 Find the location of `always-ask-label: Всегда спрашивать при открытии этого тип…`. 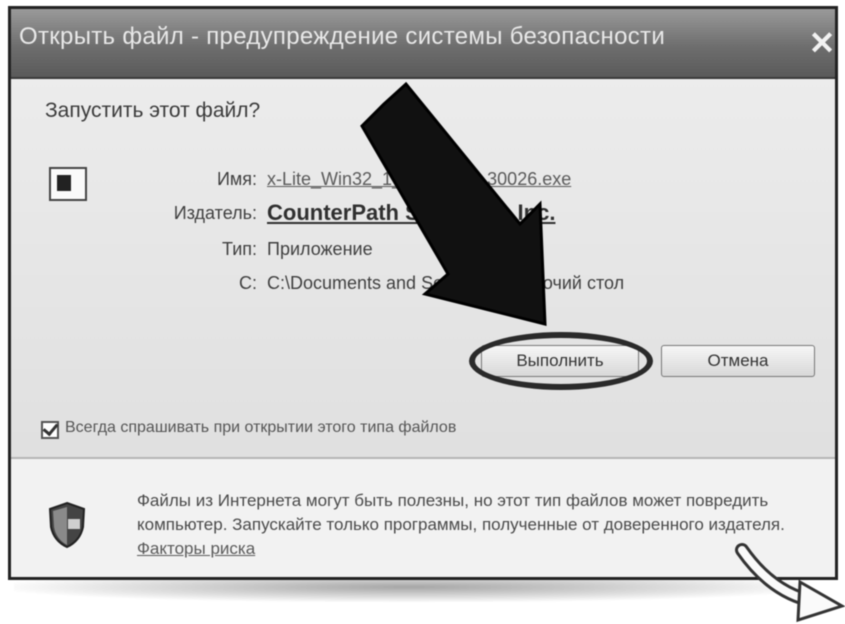

always-ask-label: Всегда спрашивать при открытии этого тип… is located at coordinates (261, 427).